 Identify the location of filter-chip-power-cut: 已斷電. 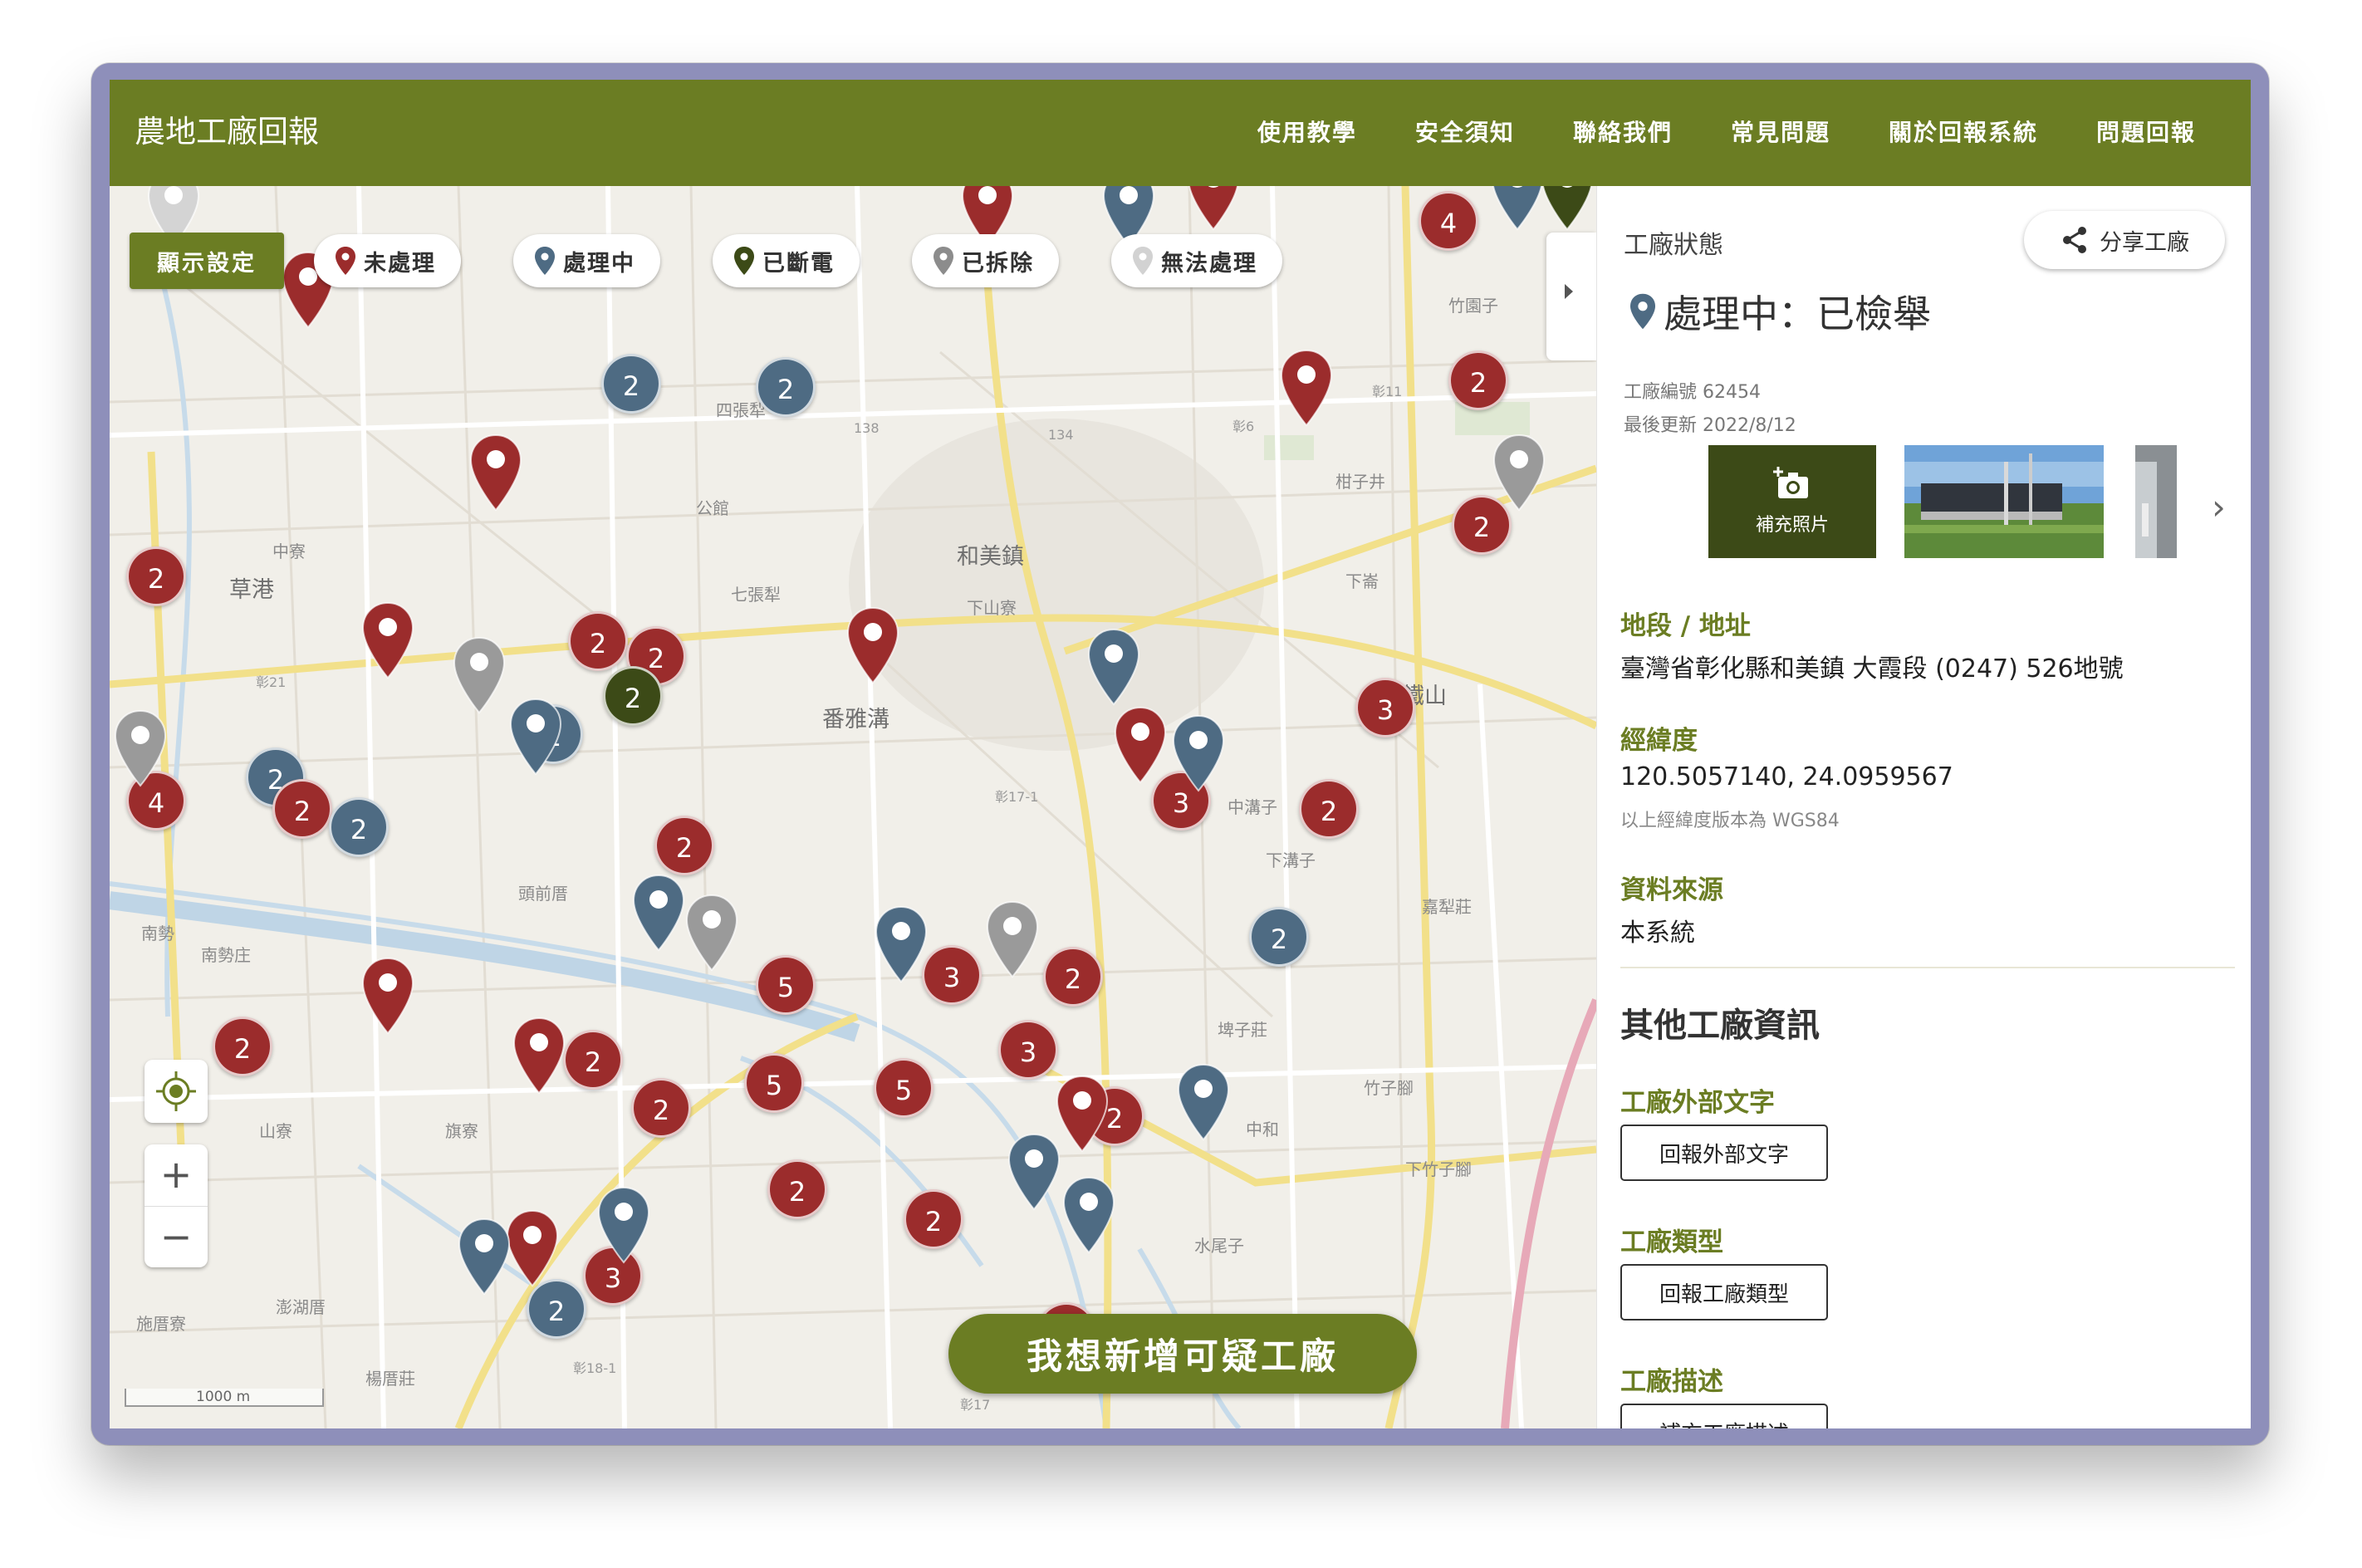
(787, 260).